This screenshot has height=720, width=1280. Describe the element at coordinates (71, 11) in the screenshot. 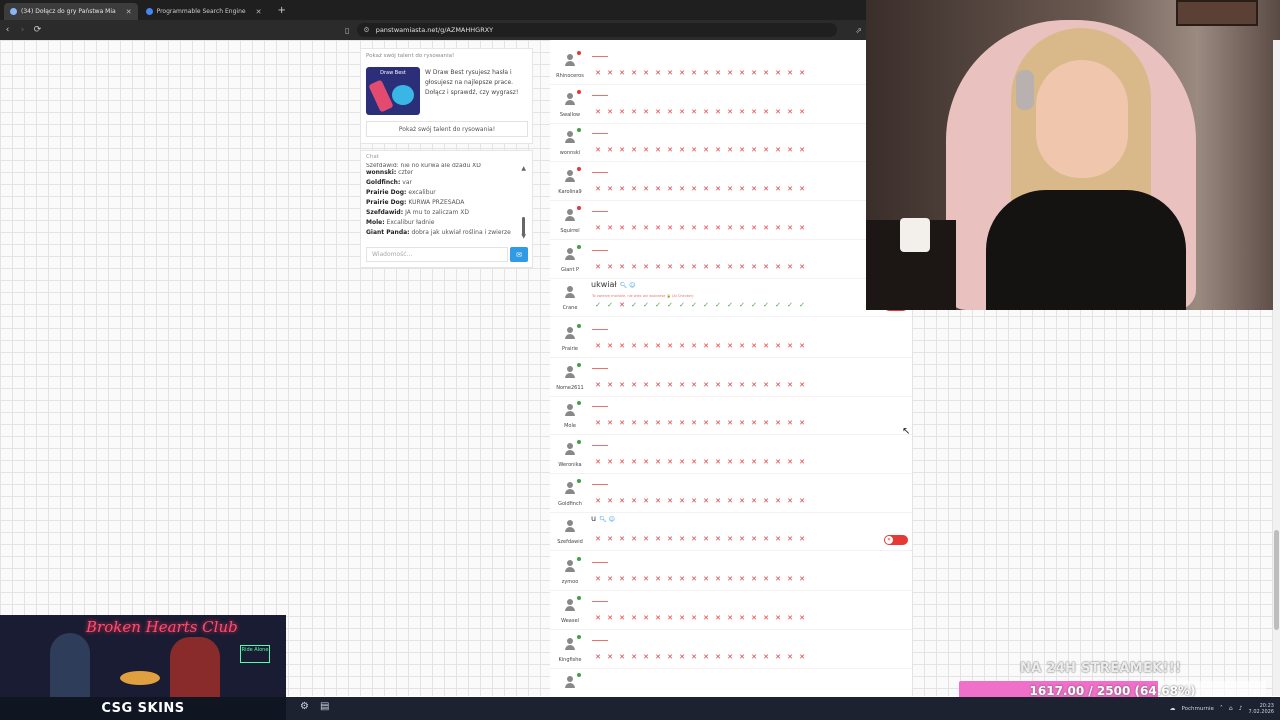

I see `tab-game: (34) Dołącz do gry Państwa Mia ✕` at that location.